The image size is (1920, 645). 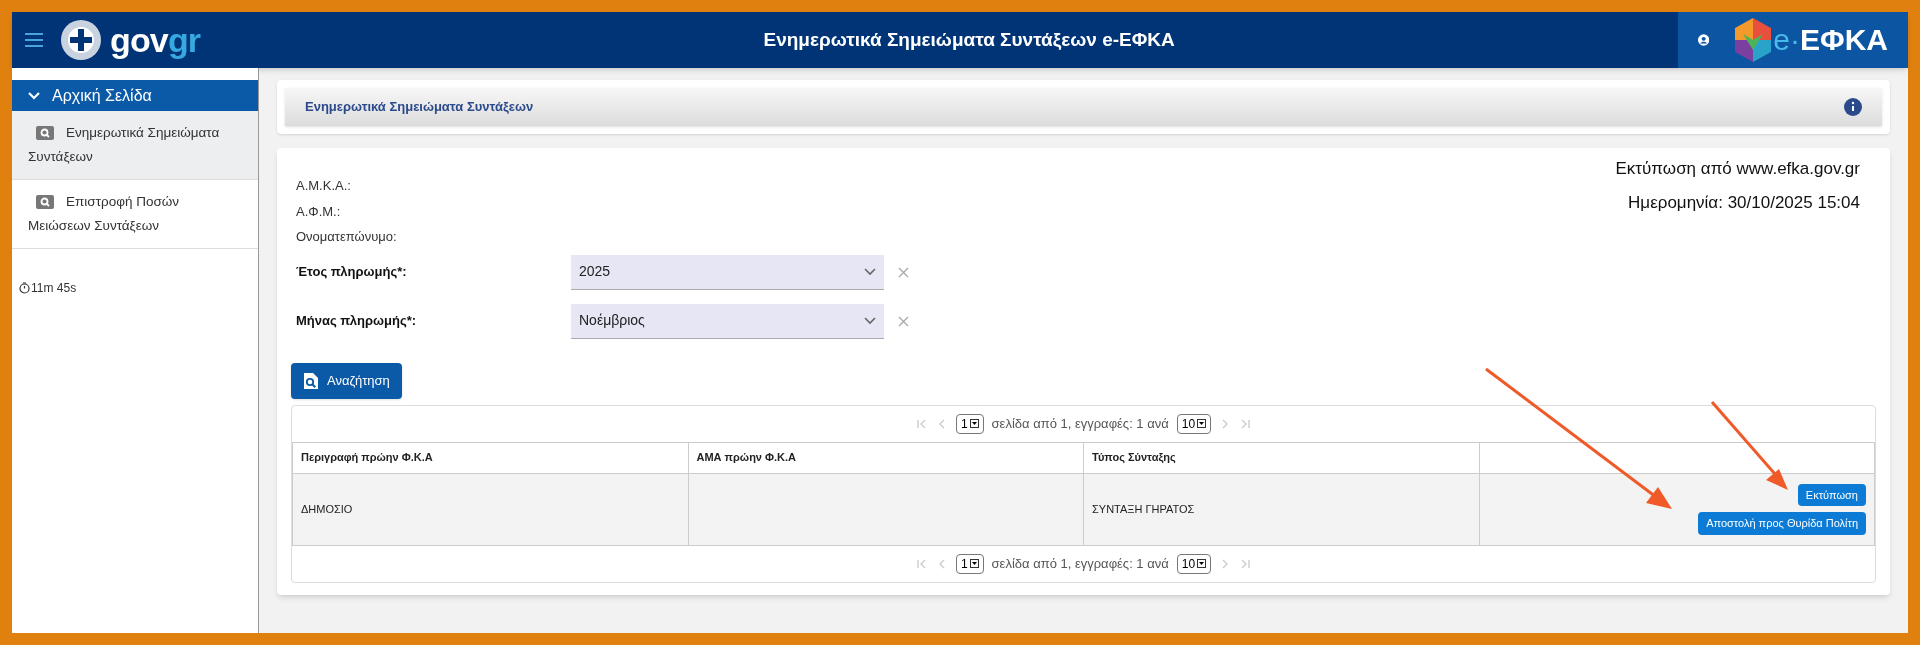 What do you see at coordinates (1810, 40) in the screenshot?
I see `efka-logo: e·ΕΦΚΑ` at bounding box center [1810, 40].